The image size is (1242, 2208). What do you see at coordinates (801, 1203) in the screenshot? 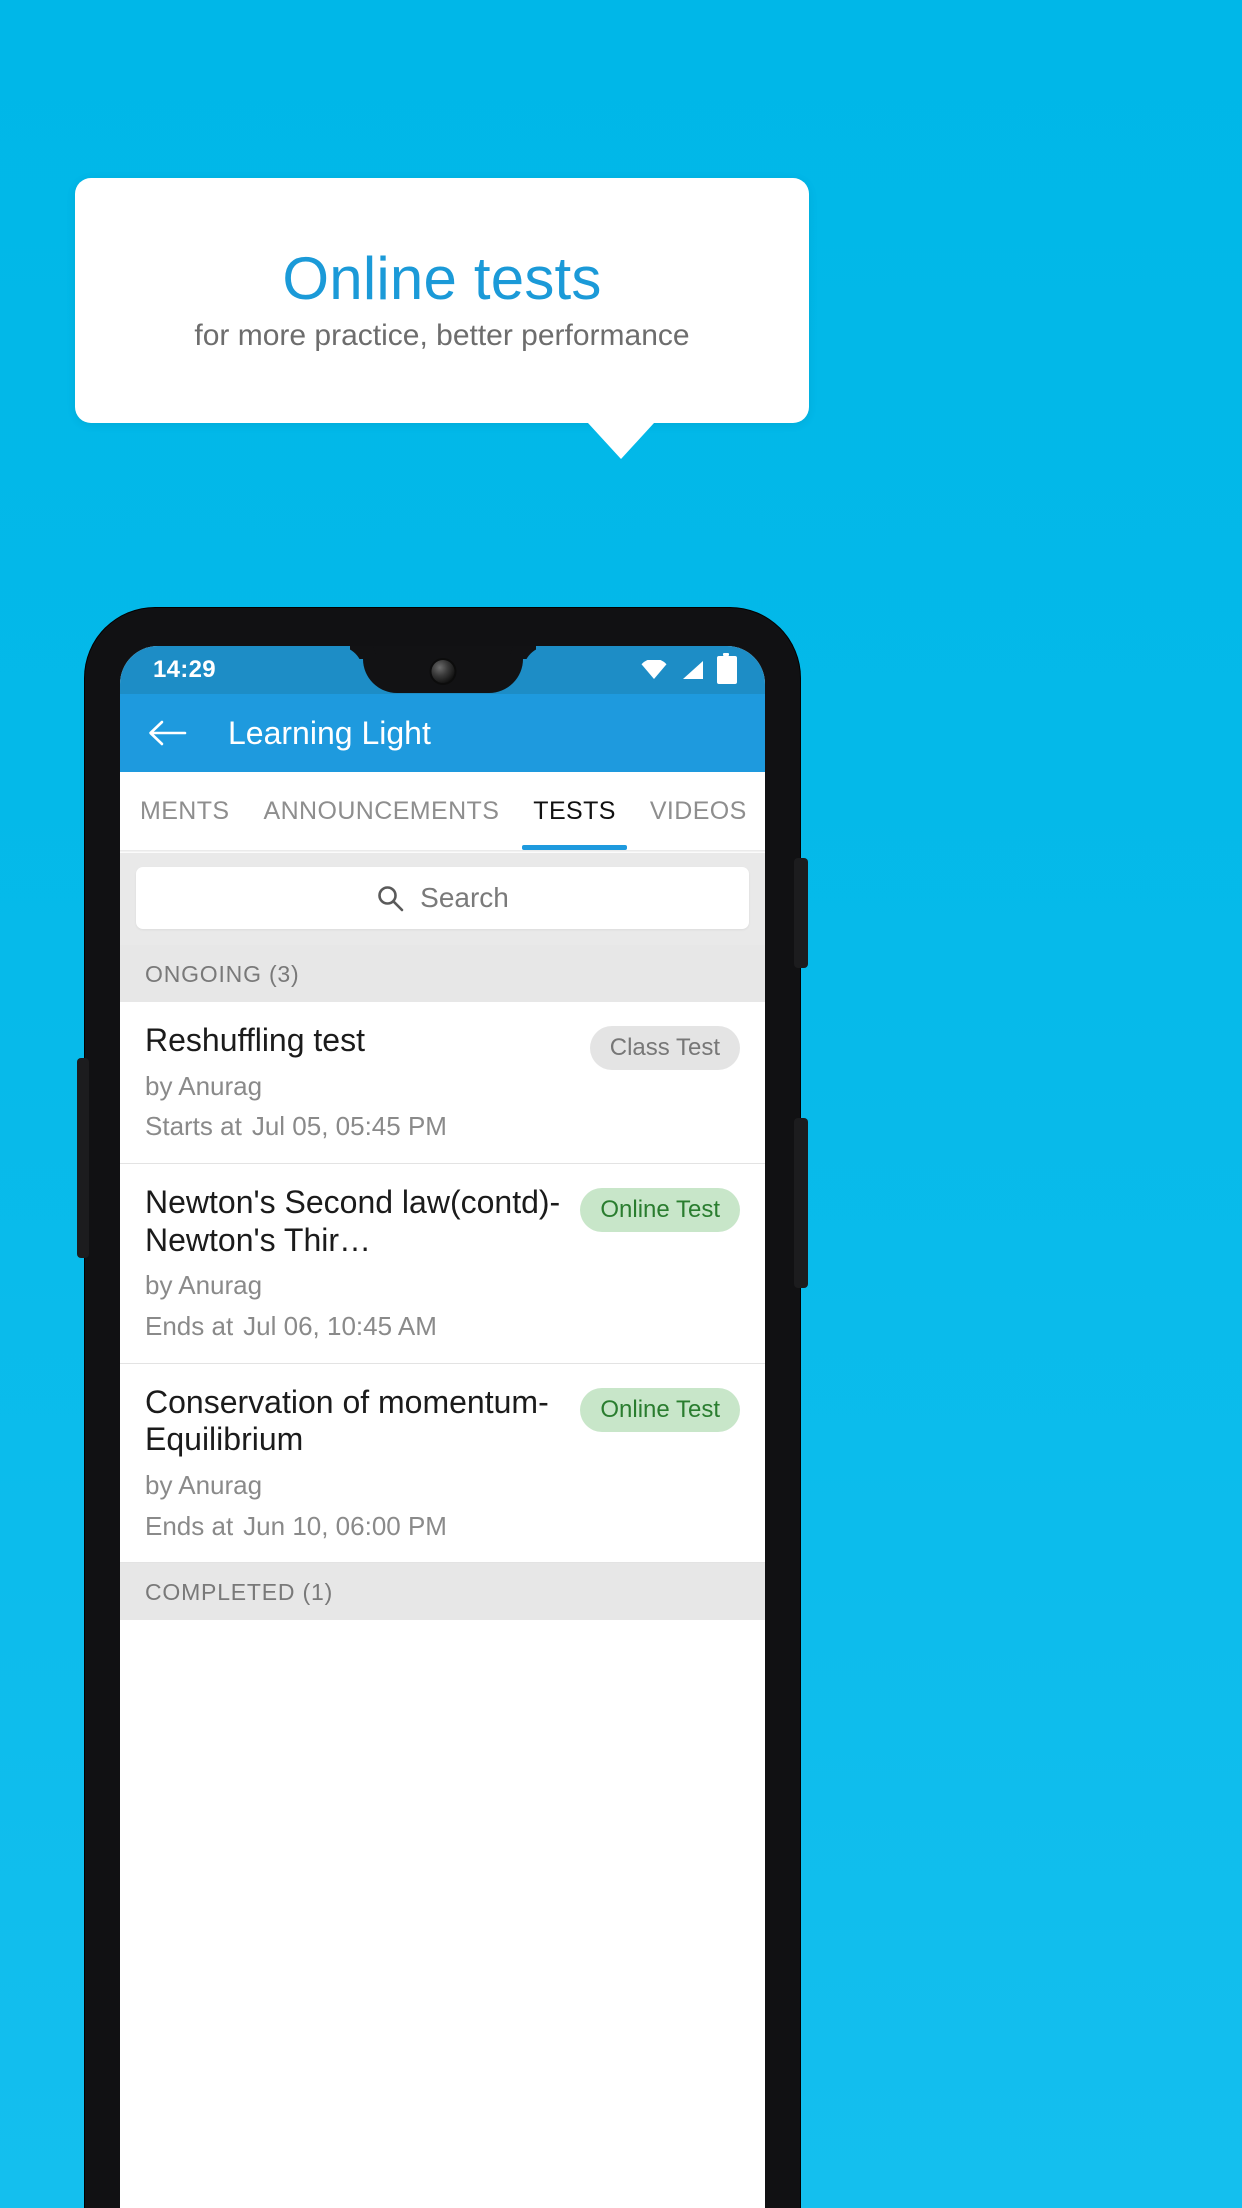
I see `phone-volume-button` at bounding box center [801, 1203].